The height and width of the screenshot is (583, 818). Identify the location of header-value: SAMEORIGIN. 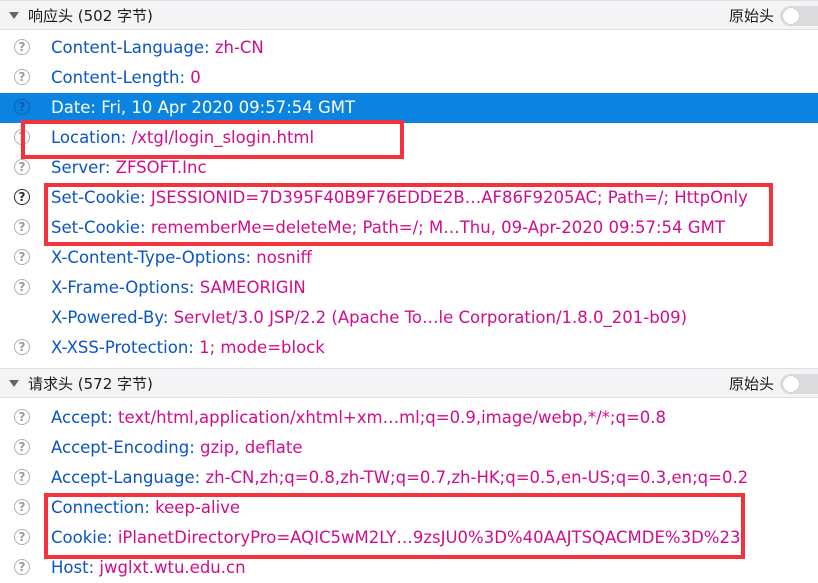
(252, 287).